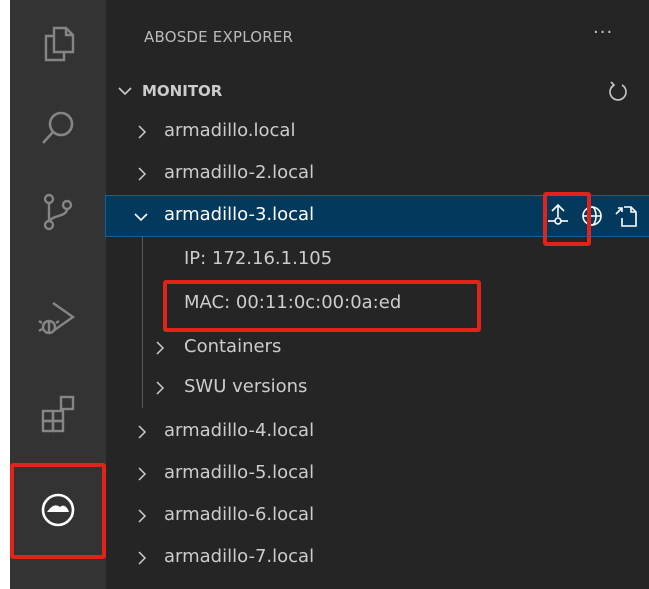  Describe the element at coordinates (618, 92) in the screenshot. I see `refresh-icon` at that location.